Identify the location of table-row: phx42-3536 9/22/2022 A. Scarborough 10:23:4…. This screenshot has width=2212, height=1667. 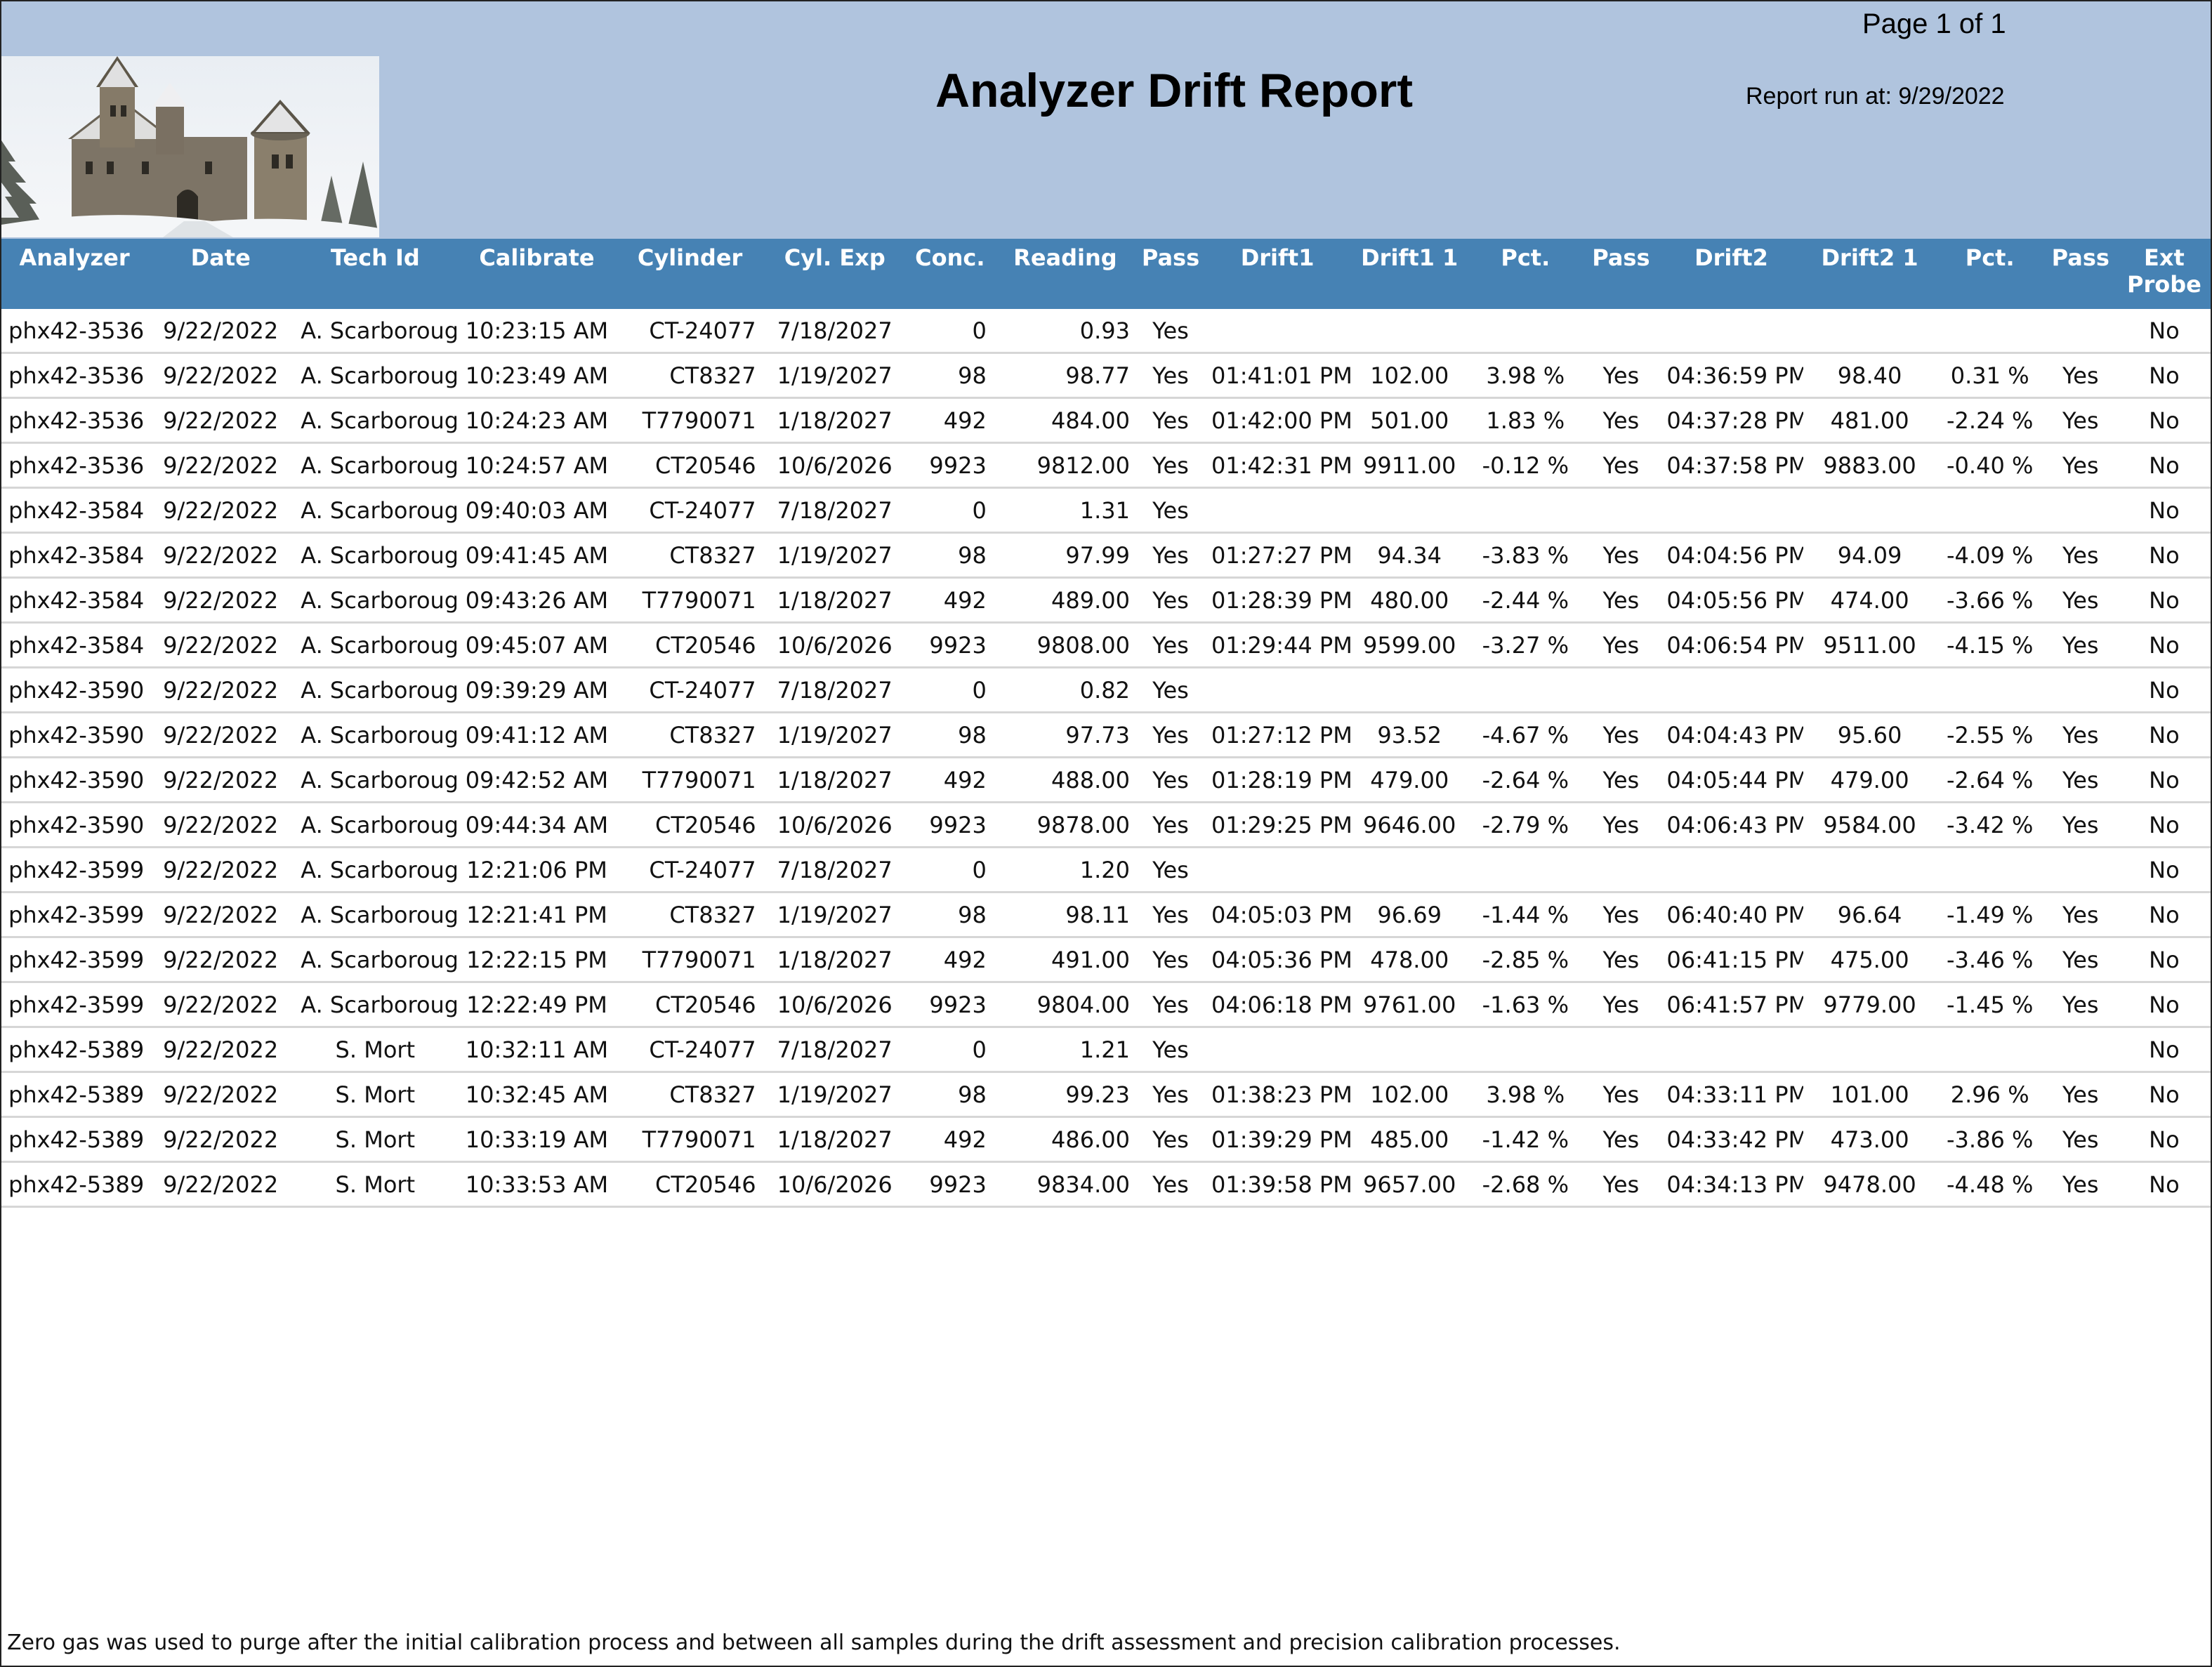
(1106, 375).